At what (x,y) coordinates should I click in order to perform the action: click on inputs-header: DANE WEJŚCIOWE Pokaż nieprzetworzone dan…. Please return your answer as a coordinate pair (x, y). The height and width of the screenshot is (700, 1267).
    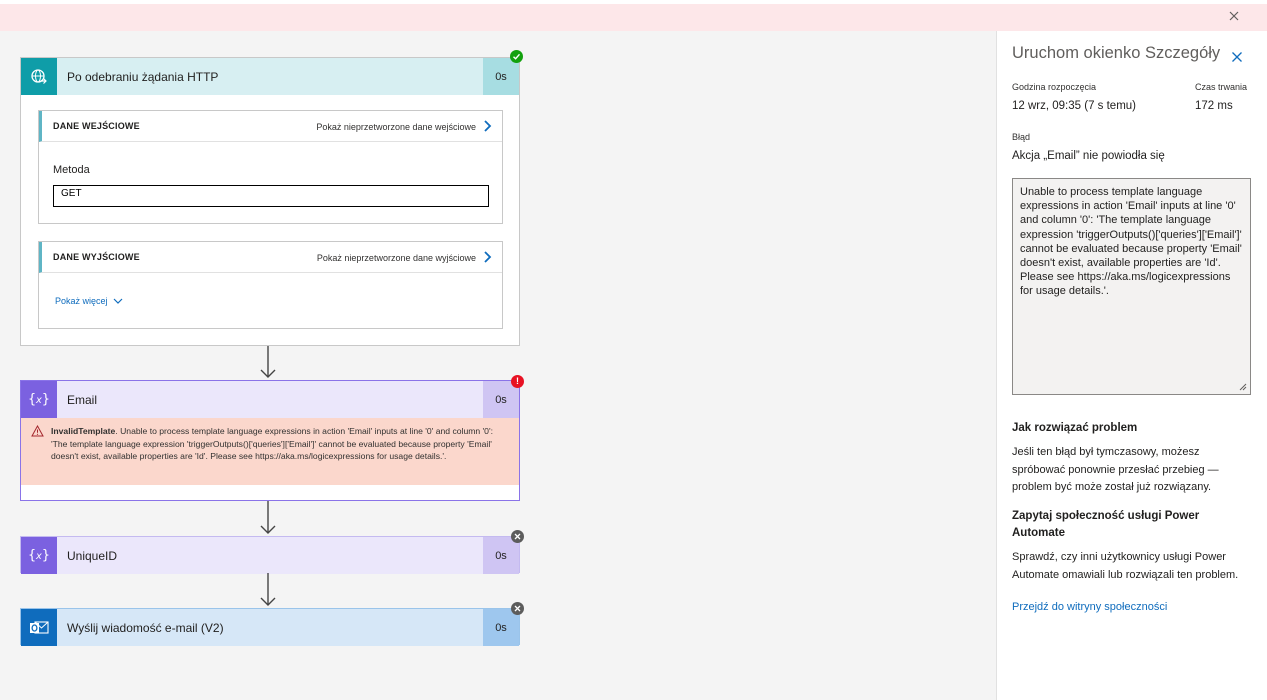
    Looking at the image, I should click on (270, 126).